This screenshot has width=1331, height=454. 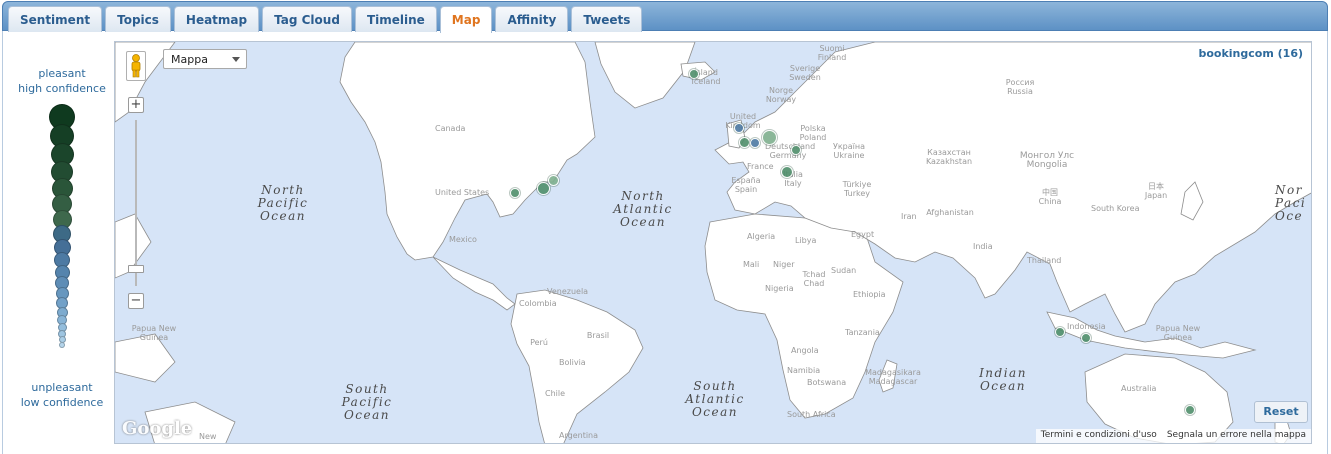 What do you see at coordinates (62, 387) in the screenshot?
I see `legend-unpleasant: unpleasant` at bounding box center [62, 387].